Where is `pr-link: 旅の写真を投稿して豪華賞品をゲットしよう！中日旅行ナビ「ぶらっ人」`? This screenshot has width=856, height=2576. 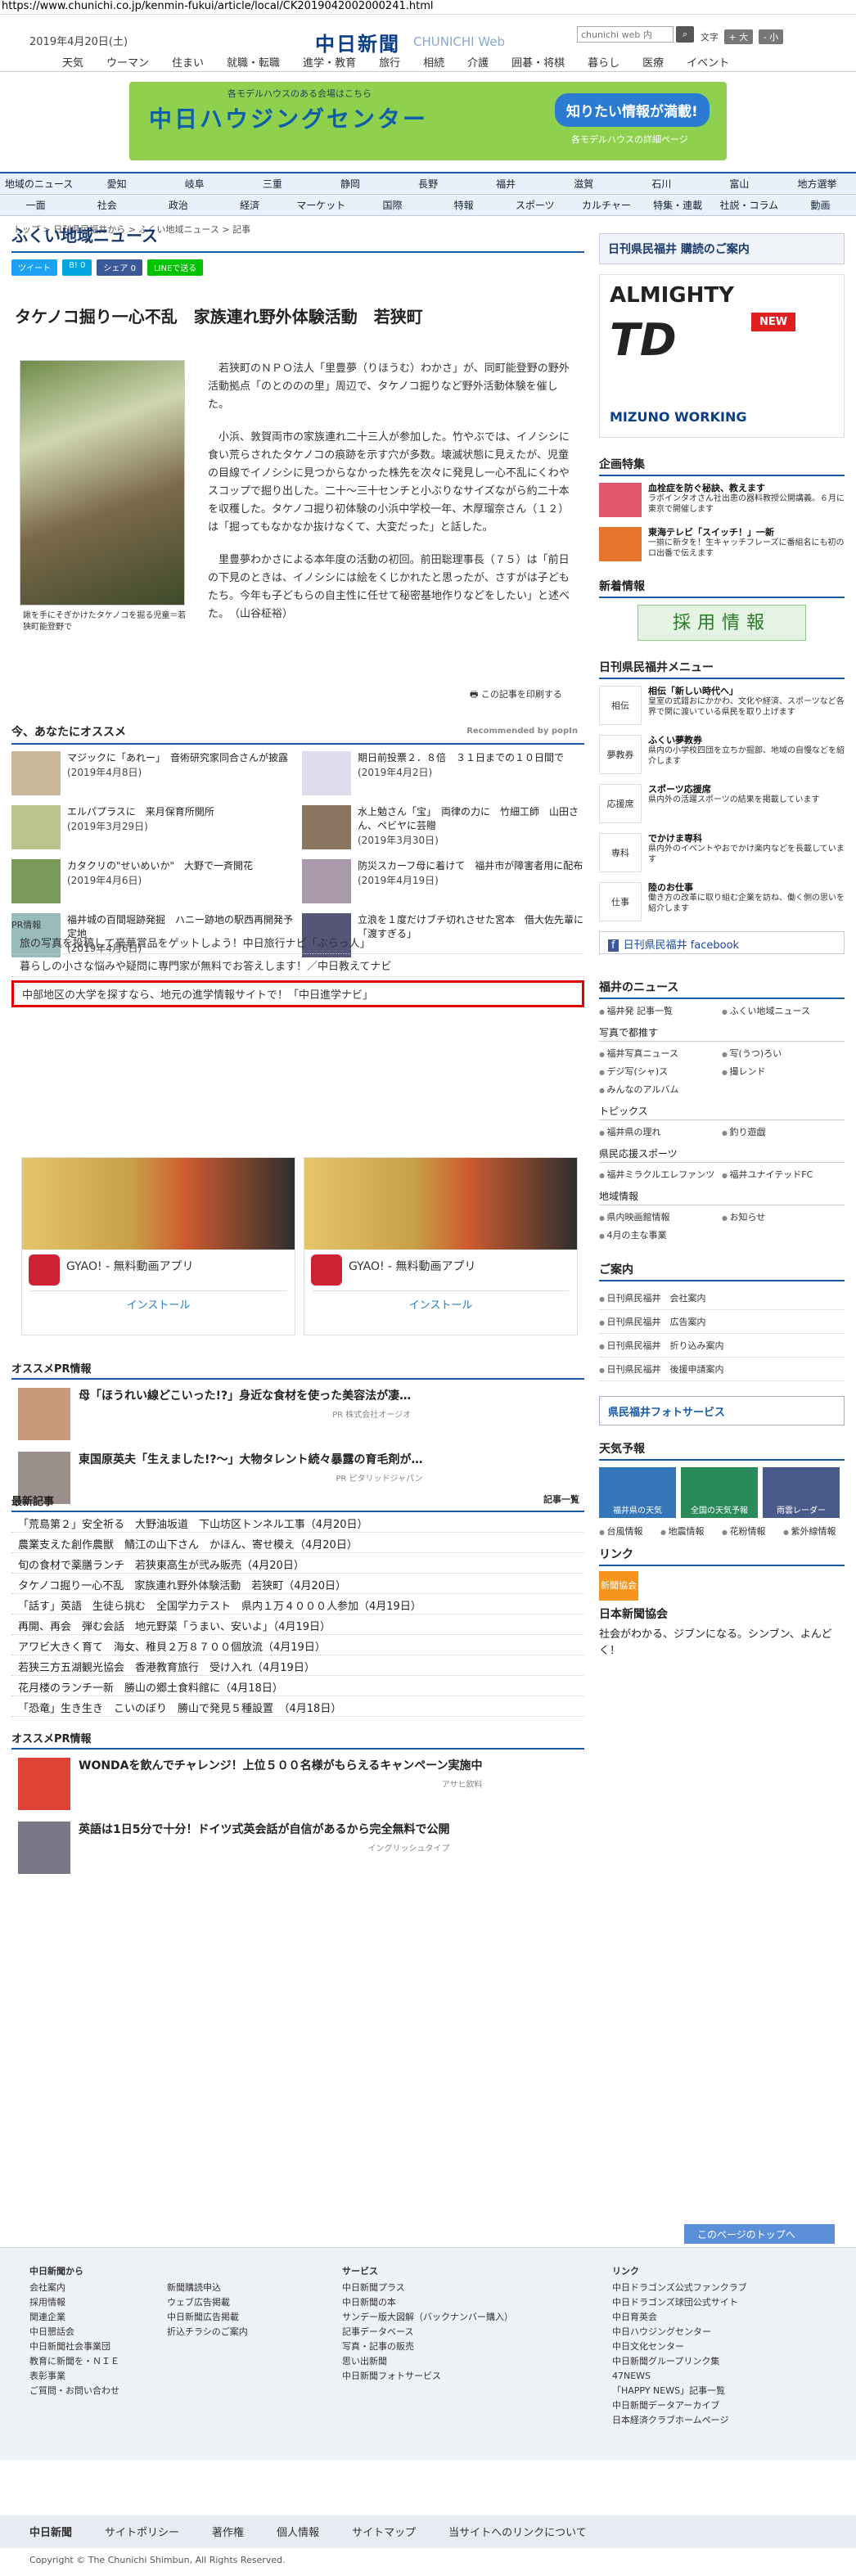 pr-link: 旅の写真を投稿して豪華賞品をゲットしよう！中日旅行ナビ「ぶらっ人」 is located at coordinates (297, 942).